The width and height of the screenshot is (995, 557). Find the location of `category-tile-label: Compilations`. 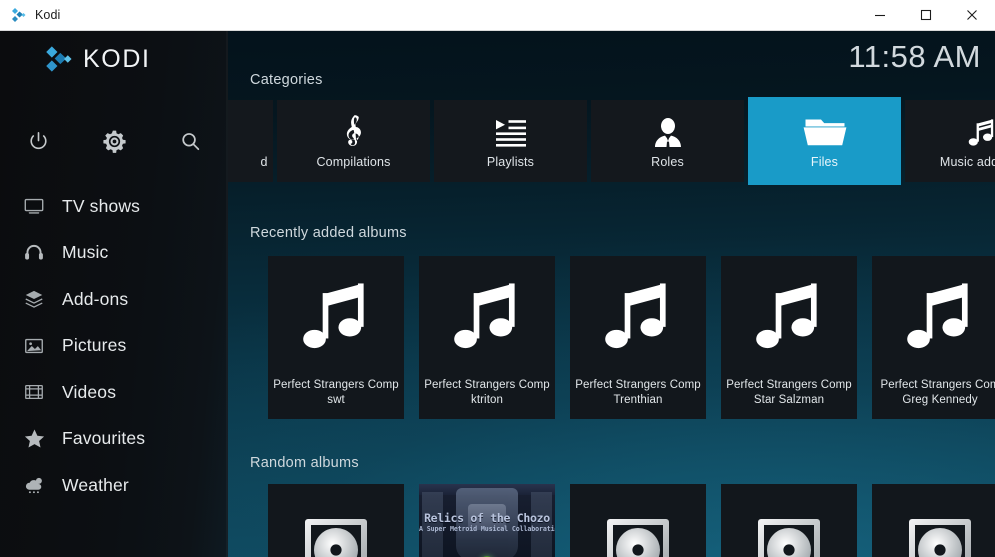

category-tile-label: Compilations is located at coordinates (353, 162).